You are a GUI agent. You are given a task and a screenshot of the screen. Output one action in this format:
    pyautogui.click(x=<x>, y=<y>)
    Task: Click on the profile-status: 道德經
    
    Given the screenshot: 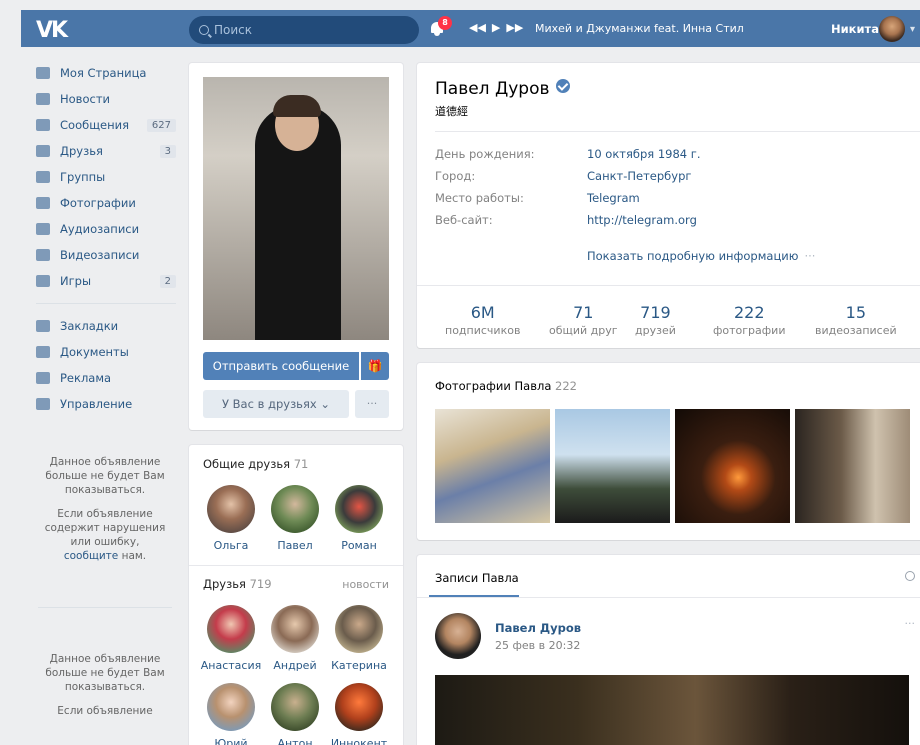 What is the action you would take?
    pyautogui.click(x=451, y=111)
    